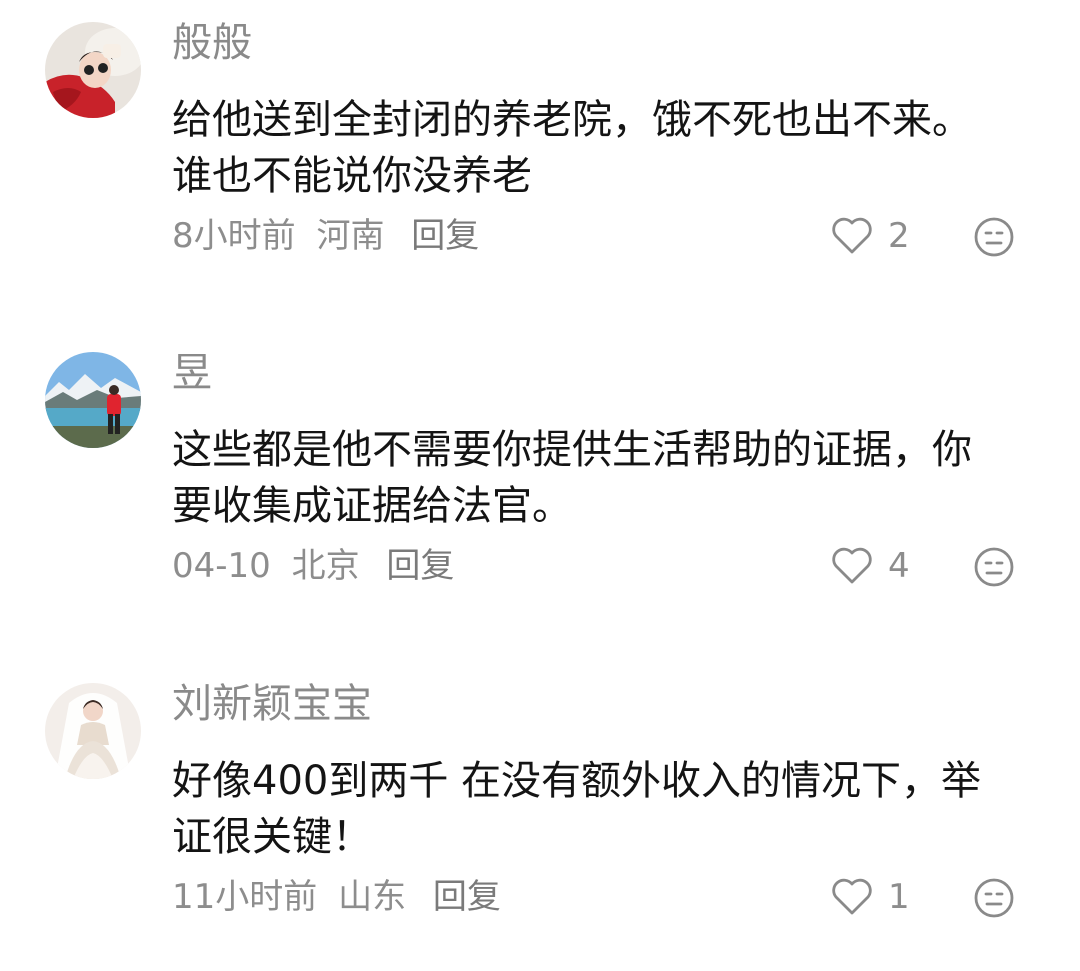 The image size is (1080, 971). What do you see at coordinates (572, 120) in the screenshot?
I see `comment-text-line: 给他送到全封闭的养老院，饿不死也出不来。` at bounding box center [572, 120].